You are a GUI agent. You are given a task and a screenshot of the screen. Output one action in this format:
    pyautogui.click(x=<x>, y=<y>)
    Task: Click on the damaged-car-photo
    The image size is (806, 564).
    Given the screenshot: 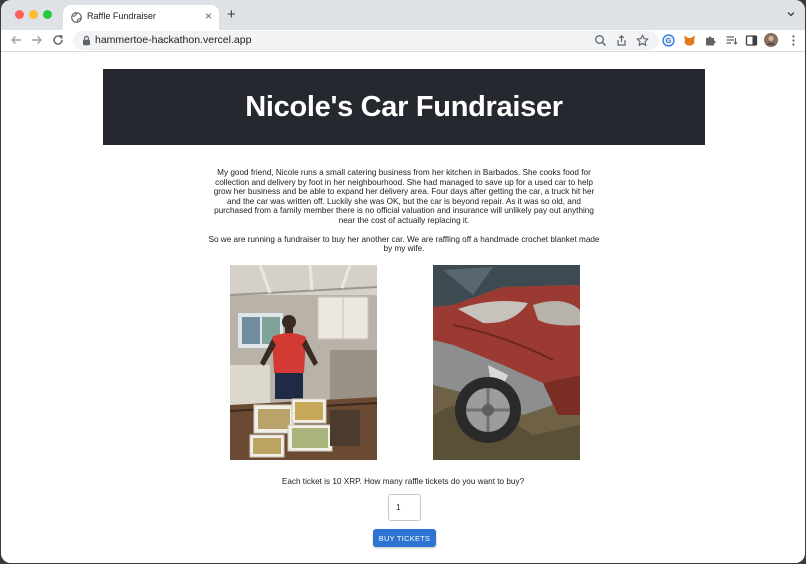 What is the action you would take?
    pyautogui.click(x=506, y=362)
    